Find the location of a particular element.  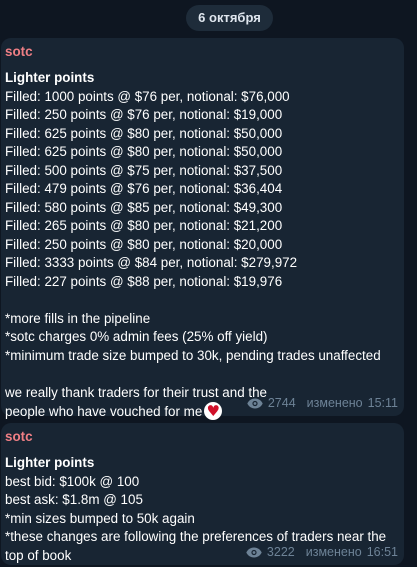

message-time: 16:51 is located at coordinates (382, 552).